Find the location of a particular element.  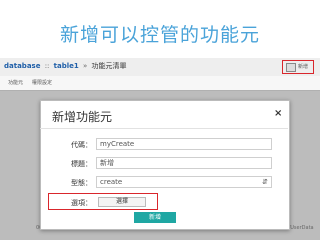

options-label: 選項： is located at coordinates (81, 203).